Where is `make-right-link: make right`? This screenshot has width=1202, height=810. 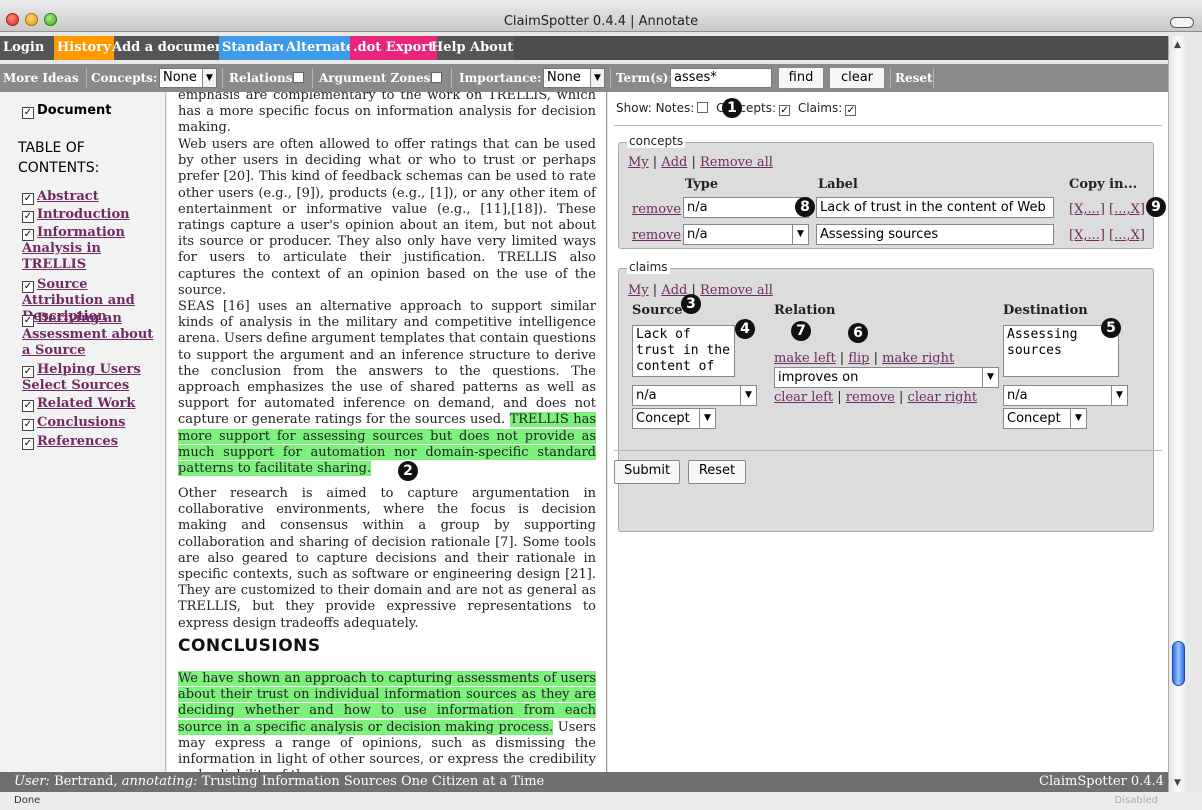
make-right-link: make right is located at coordinates (918, 358).